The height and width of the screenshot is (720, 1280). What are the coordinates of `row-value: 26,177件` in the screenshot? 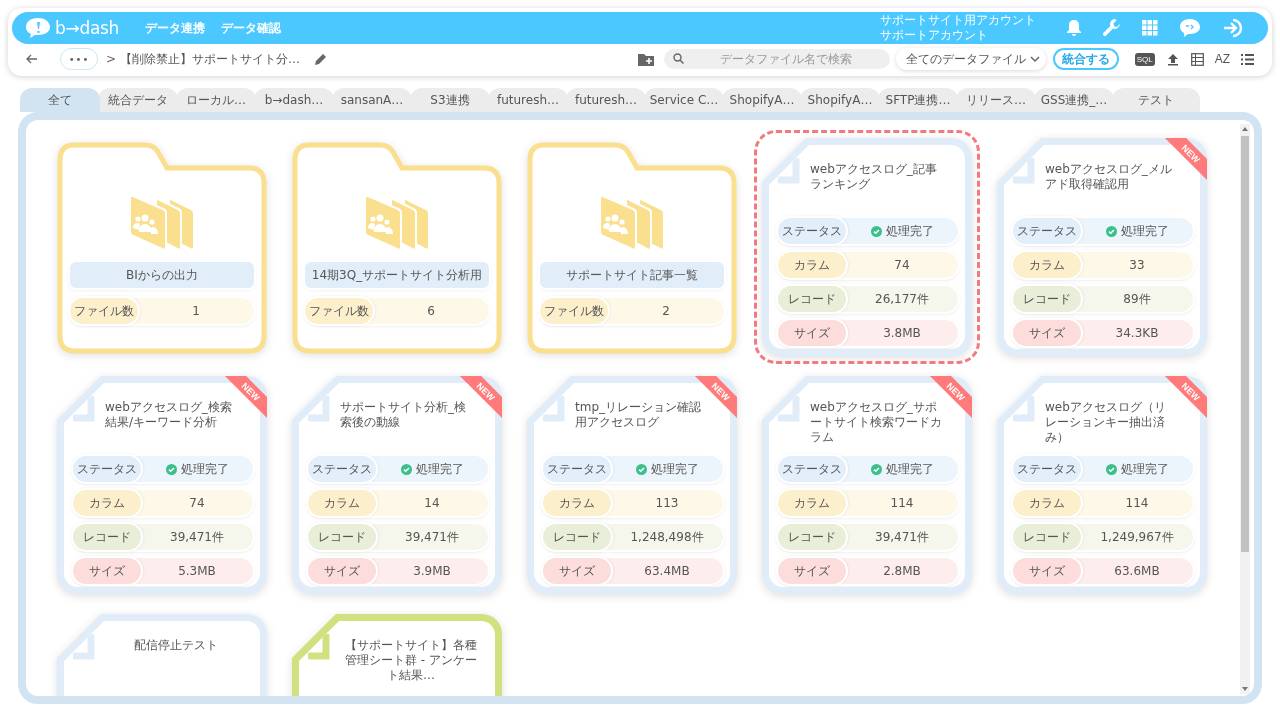 It's located at (902, 299).